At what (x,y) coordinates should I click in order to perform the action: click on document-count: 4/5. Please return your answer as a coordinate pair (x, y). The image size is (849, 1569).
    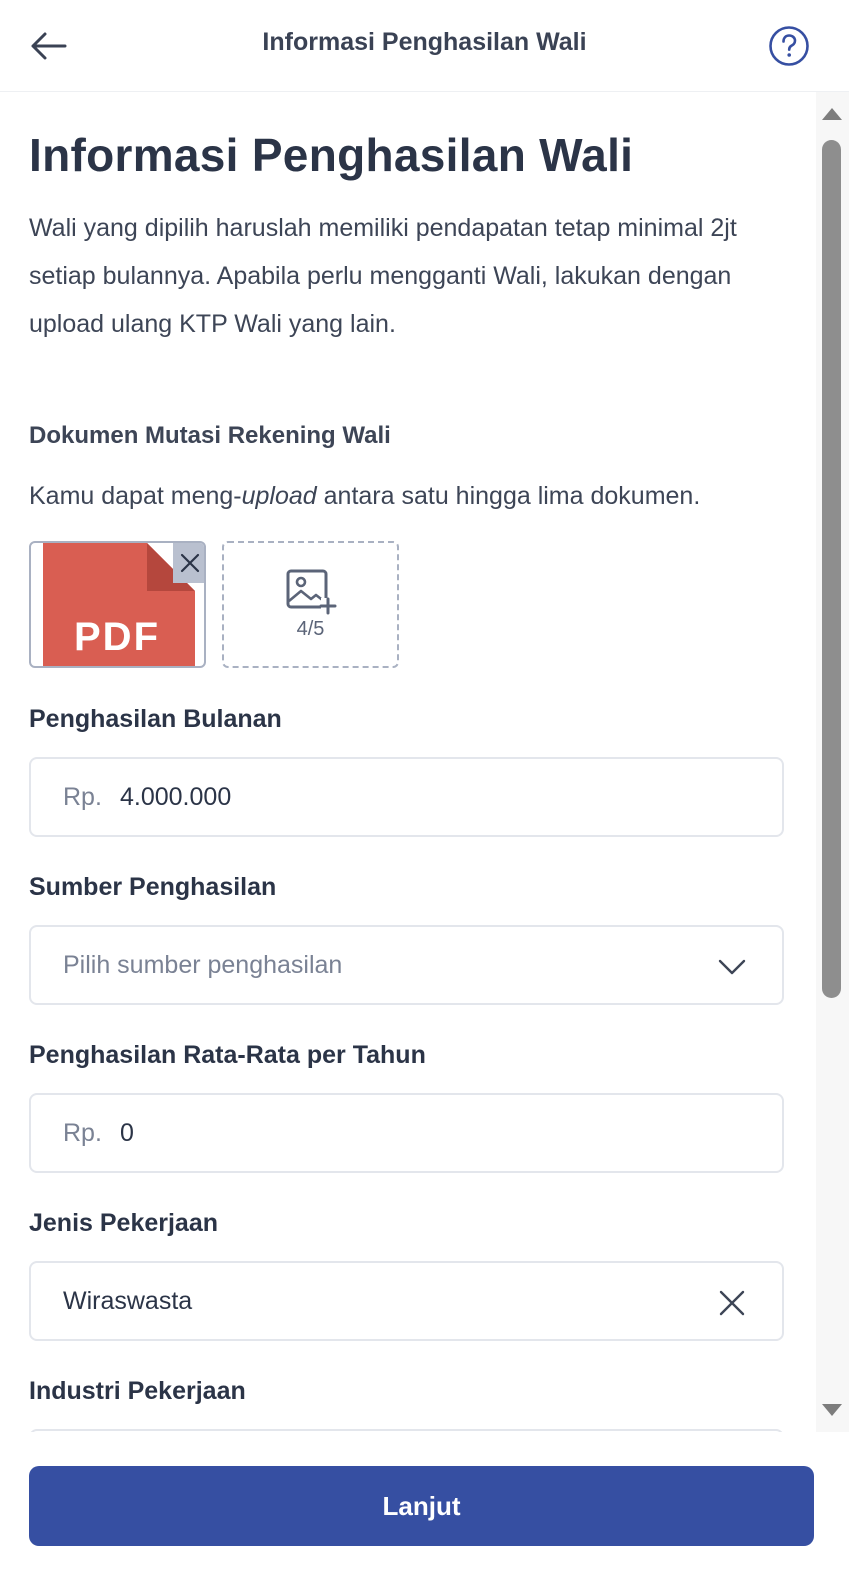
    Looking at the image, I should click on (310, 629).